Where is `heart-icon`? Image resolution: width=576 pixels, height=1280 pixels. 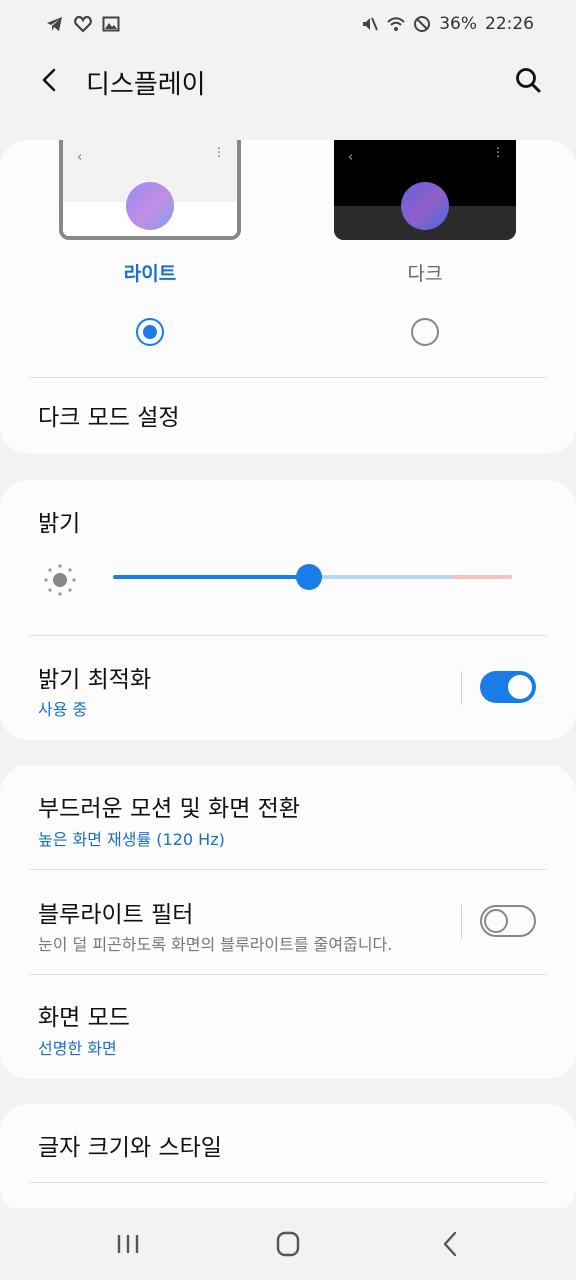
heart-icon is located at coordinates (83, 24).